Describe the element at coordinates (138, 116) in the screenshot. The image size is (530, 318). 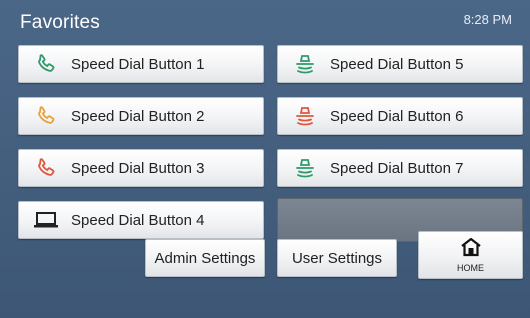
I see `speed-dial-label: Speed Dial Button 2` at that location.